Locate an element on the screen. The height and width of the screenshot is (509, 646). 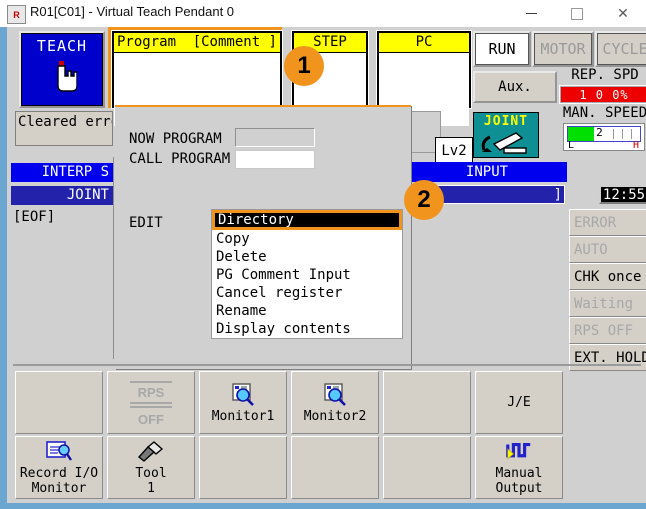
menu-item-rename: Rename is located at coordinates (307, 311).